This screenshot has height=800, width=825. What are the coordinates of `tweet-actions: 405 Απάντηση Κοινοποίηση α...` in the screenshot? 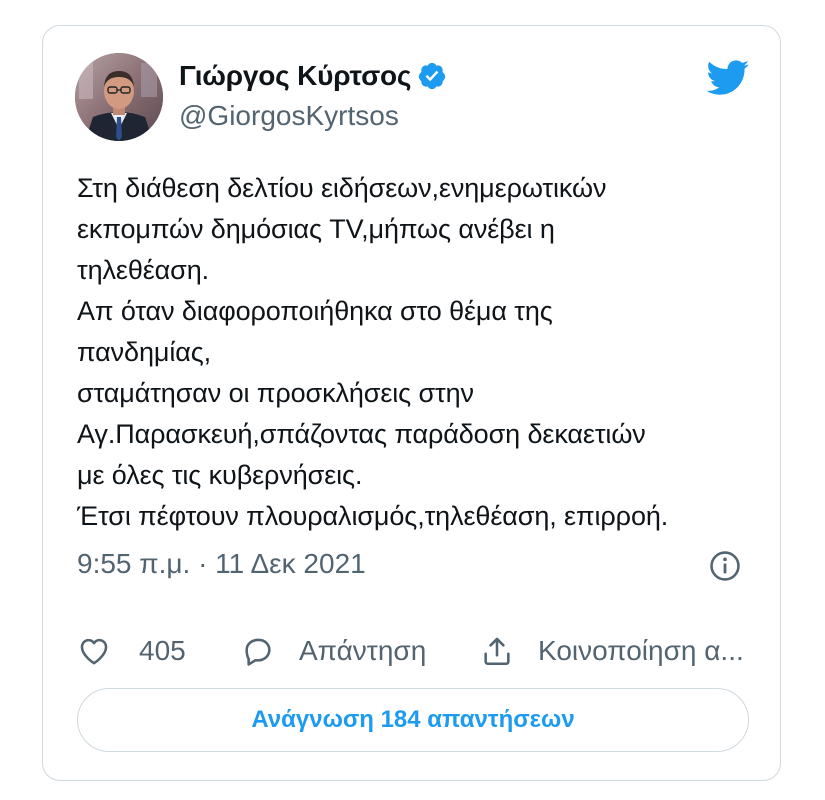 It's located at (422, 651).